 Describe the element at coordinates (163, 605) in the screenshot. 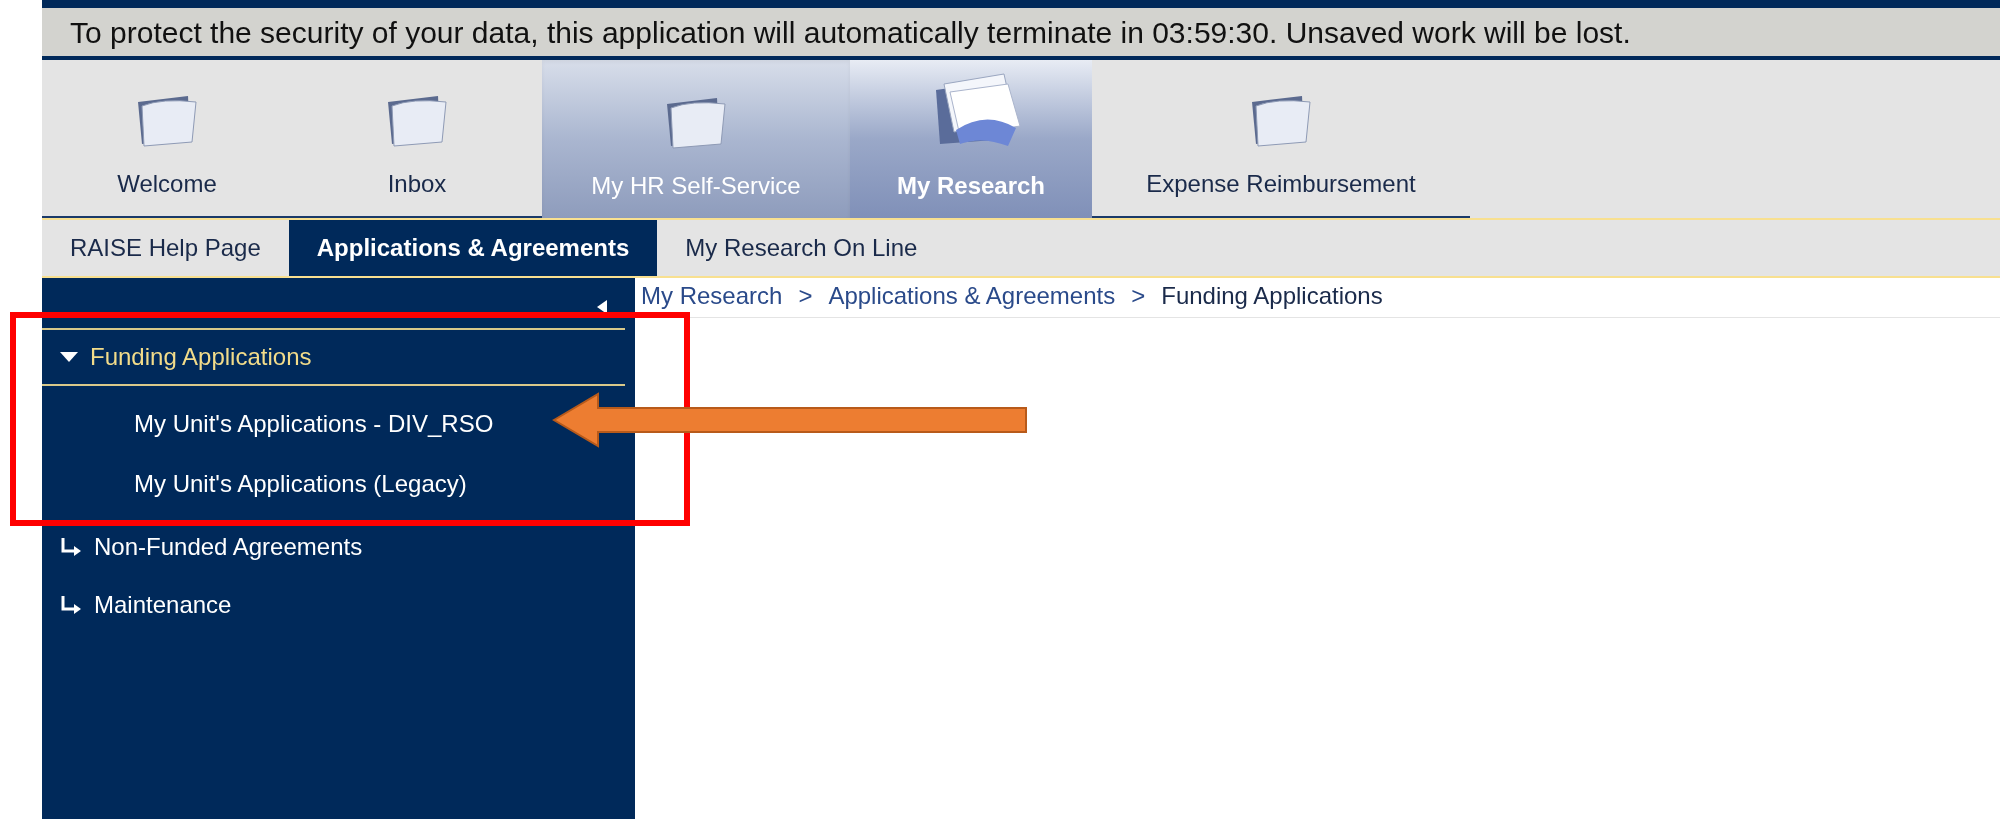

I see `sidebar-item: Maintenance` at that location.